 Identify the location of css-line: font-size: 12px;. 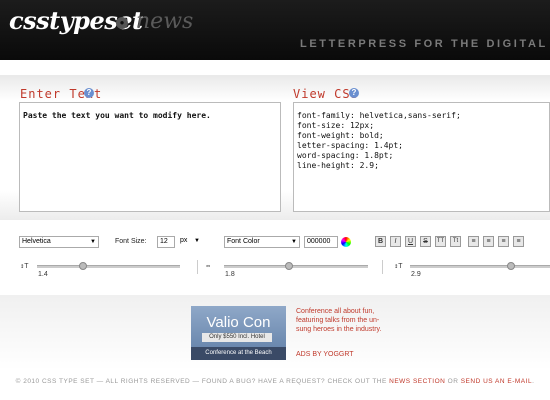
(336, 125).